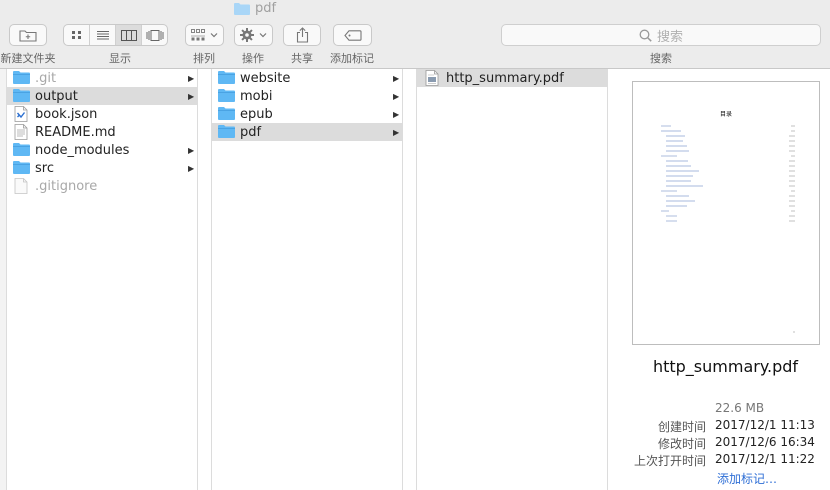 The height and width of the screenshot is (490, 830). I want to click on arrange-button, so click(204, 35).